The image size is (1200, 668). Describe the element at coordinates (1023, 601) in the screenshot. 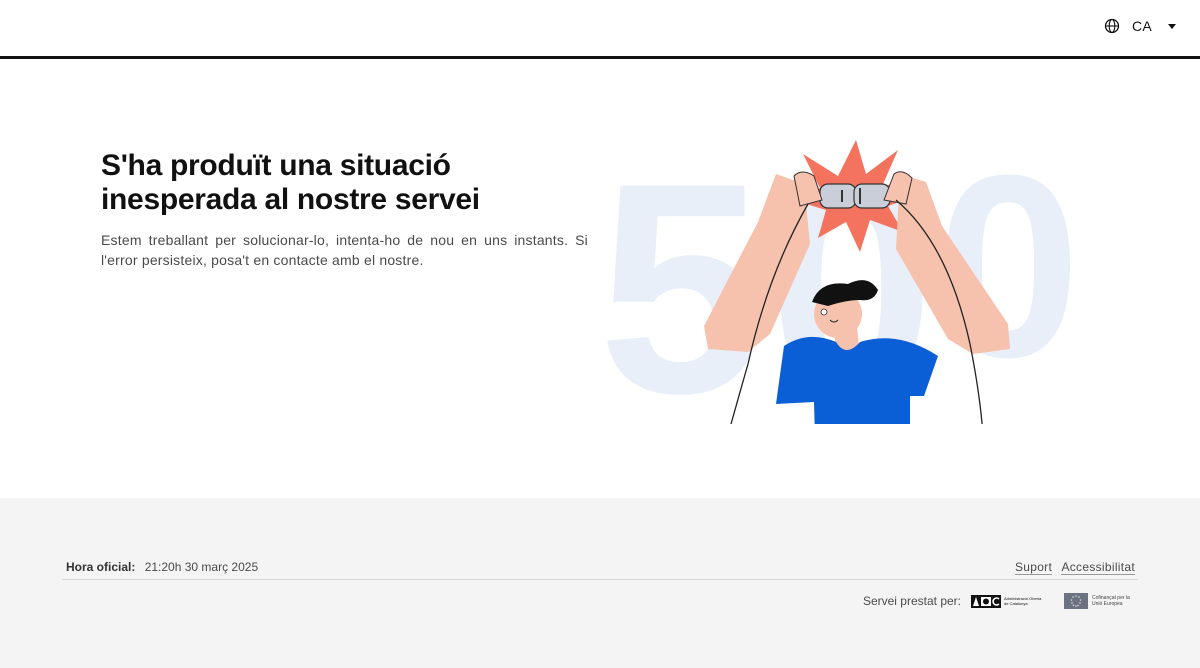

I see `aoc-logo-text: Administració Oberta de Catalunya` at that location.